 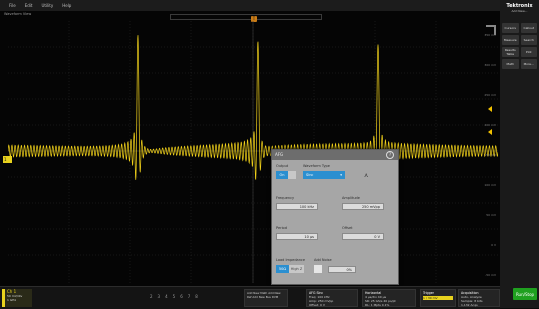 I want to click on output-off-toggle, so click(x=292, y=175).